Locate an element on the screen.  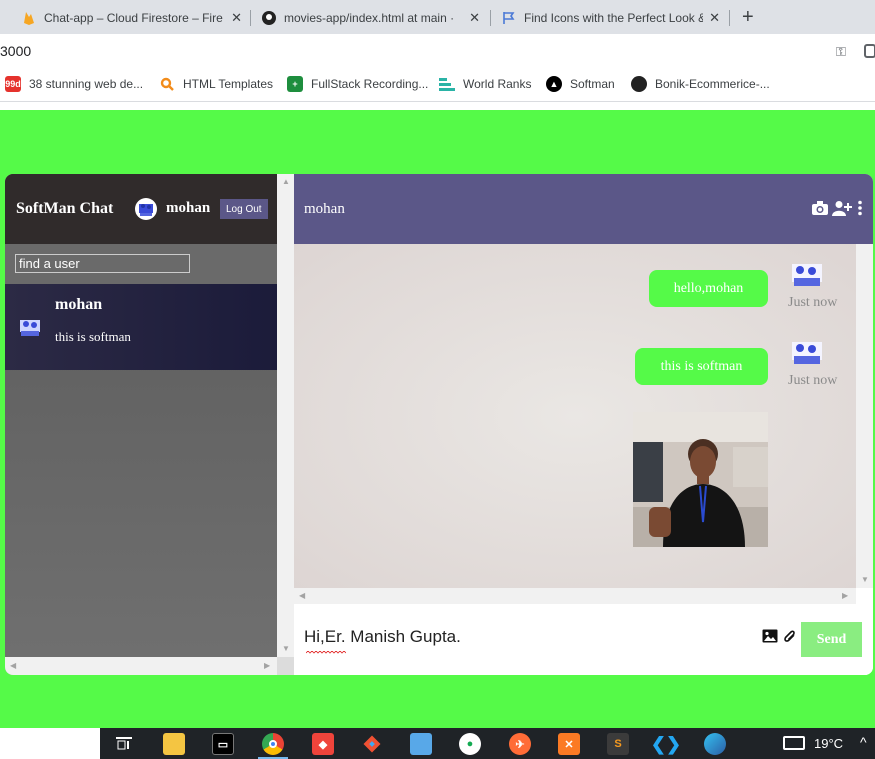
bookmark-html-templates: HTML Templates is located at coordinates (216, 84).